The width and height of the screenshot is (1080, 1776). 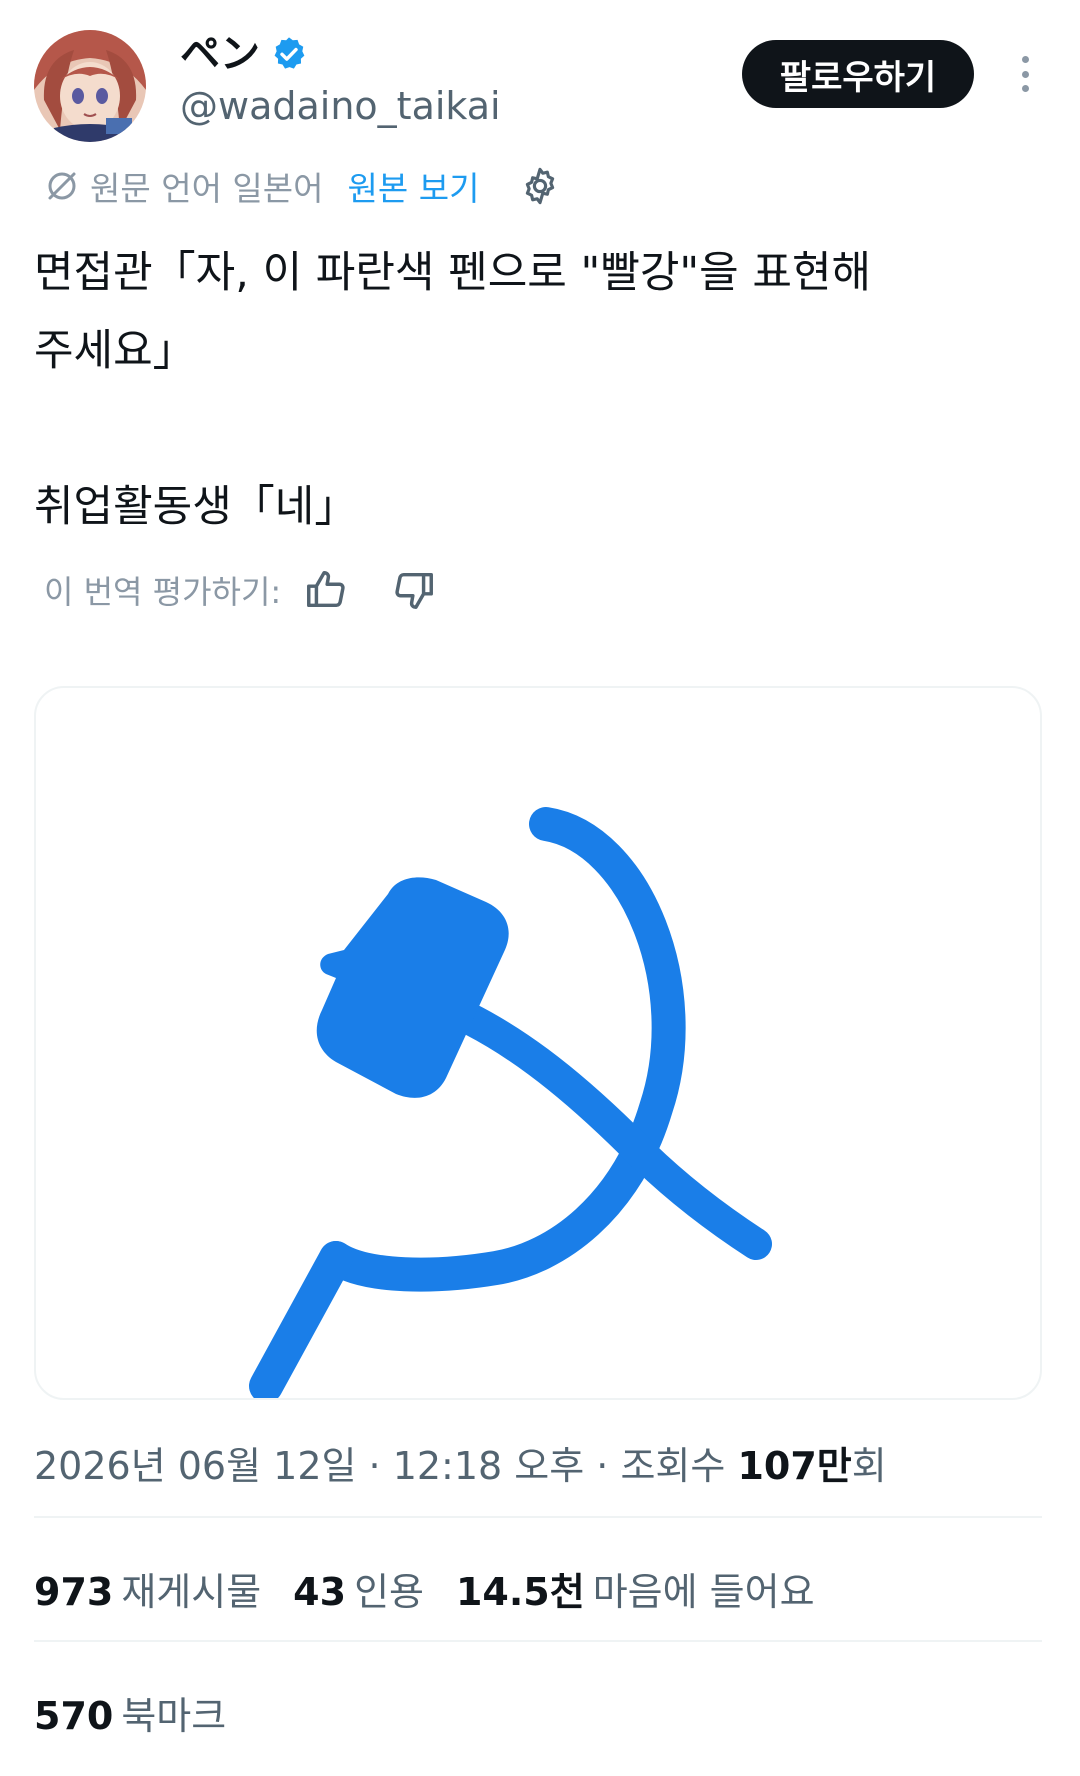 I want to click on reposts-count: 973, so click(x=74, y=1592).